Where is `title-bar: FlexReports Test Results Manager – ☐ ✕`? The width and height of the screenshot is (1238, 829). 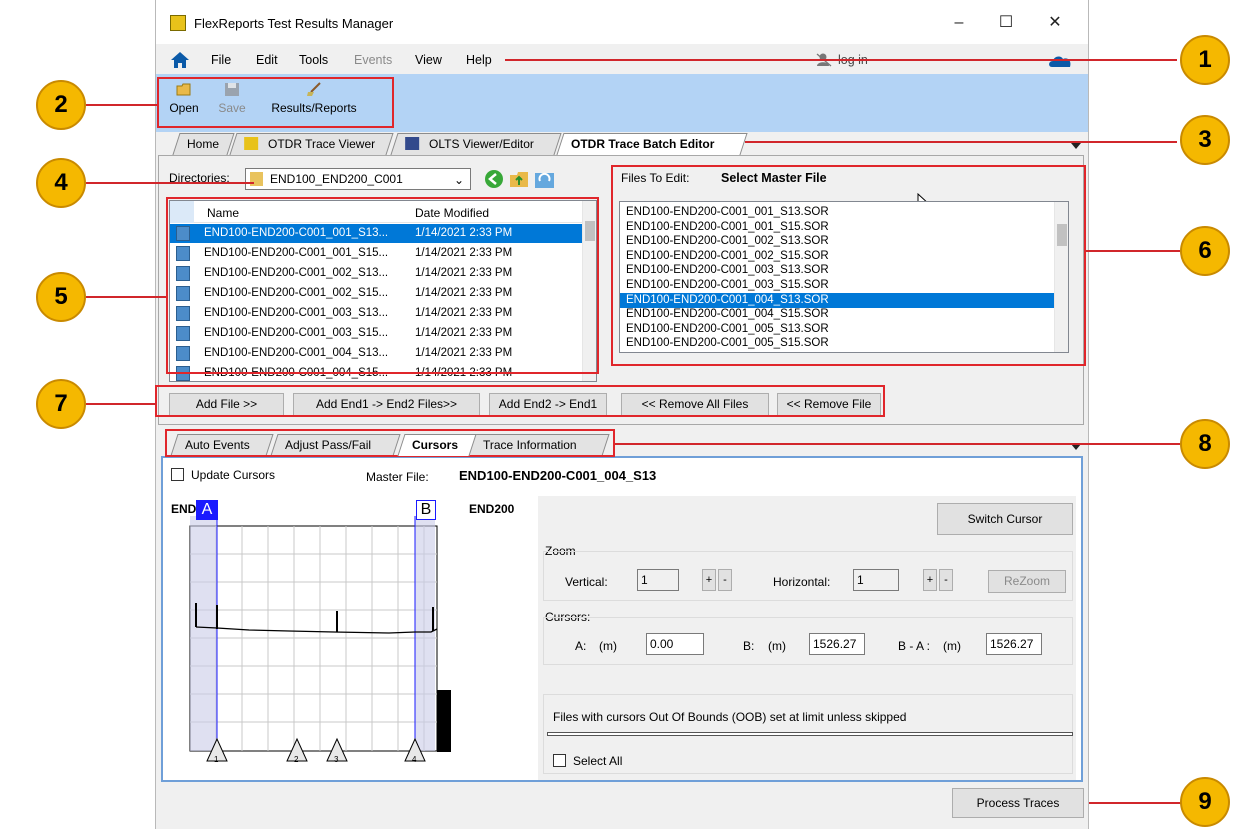
title-bar: FlexReports Test Results Manager – ☐ ✕ is located at coordinates (622, 22).